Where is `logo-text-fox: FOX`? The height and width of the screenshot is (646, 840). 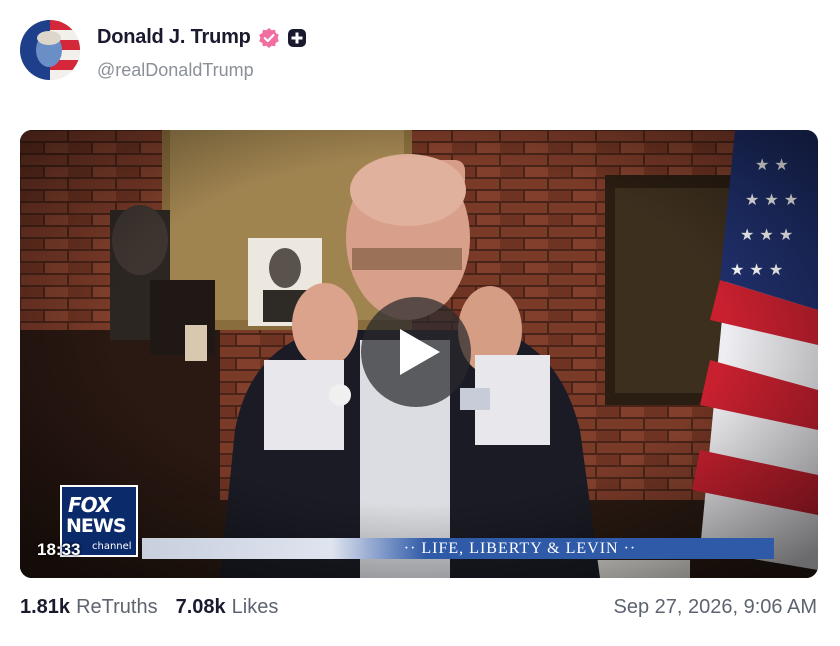 logo-text-fox: FOX is located at coordinates (89, 505).